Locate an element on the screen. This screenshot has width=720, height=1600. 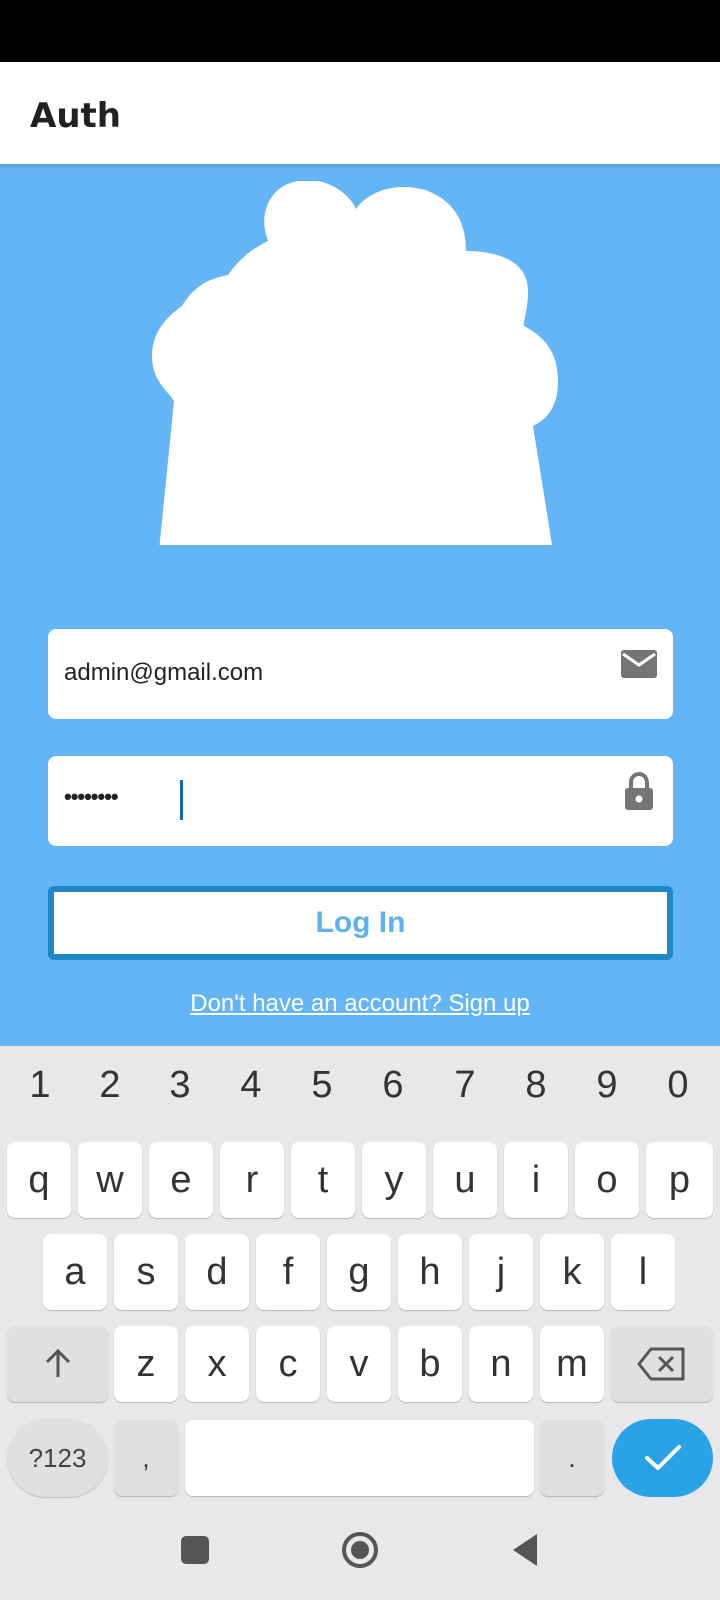
key-5: 5 is located at coordinates (322, 1085).